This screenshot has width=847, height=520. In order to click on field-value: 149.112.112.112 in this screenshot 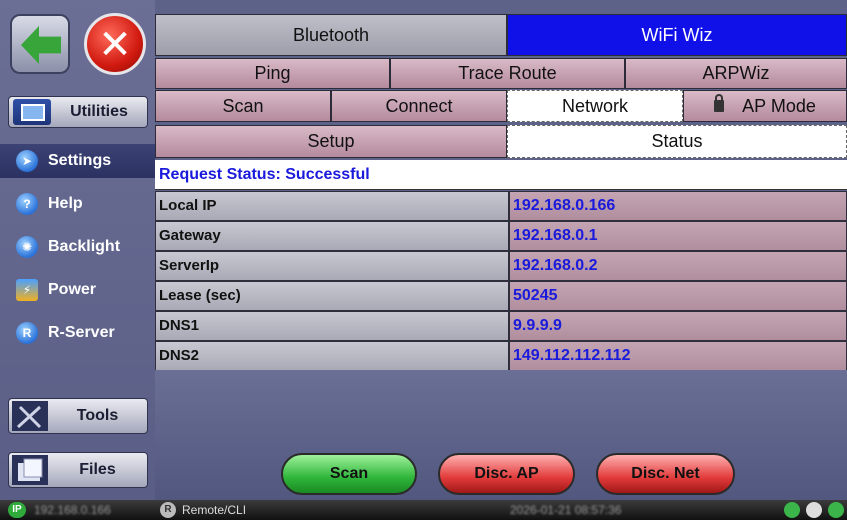, I will do `click(678, 356)`.